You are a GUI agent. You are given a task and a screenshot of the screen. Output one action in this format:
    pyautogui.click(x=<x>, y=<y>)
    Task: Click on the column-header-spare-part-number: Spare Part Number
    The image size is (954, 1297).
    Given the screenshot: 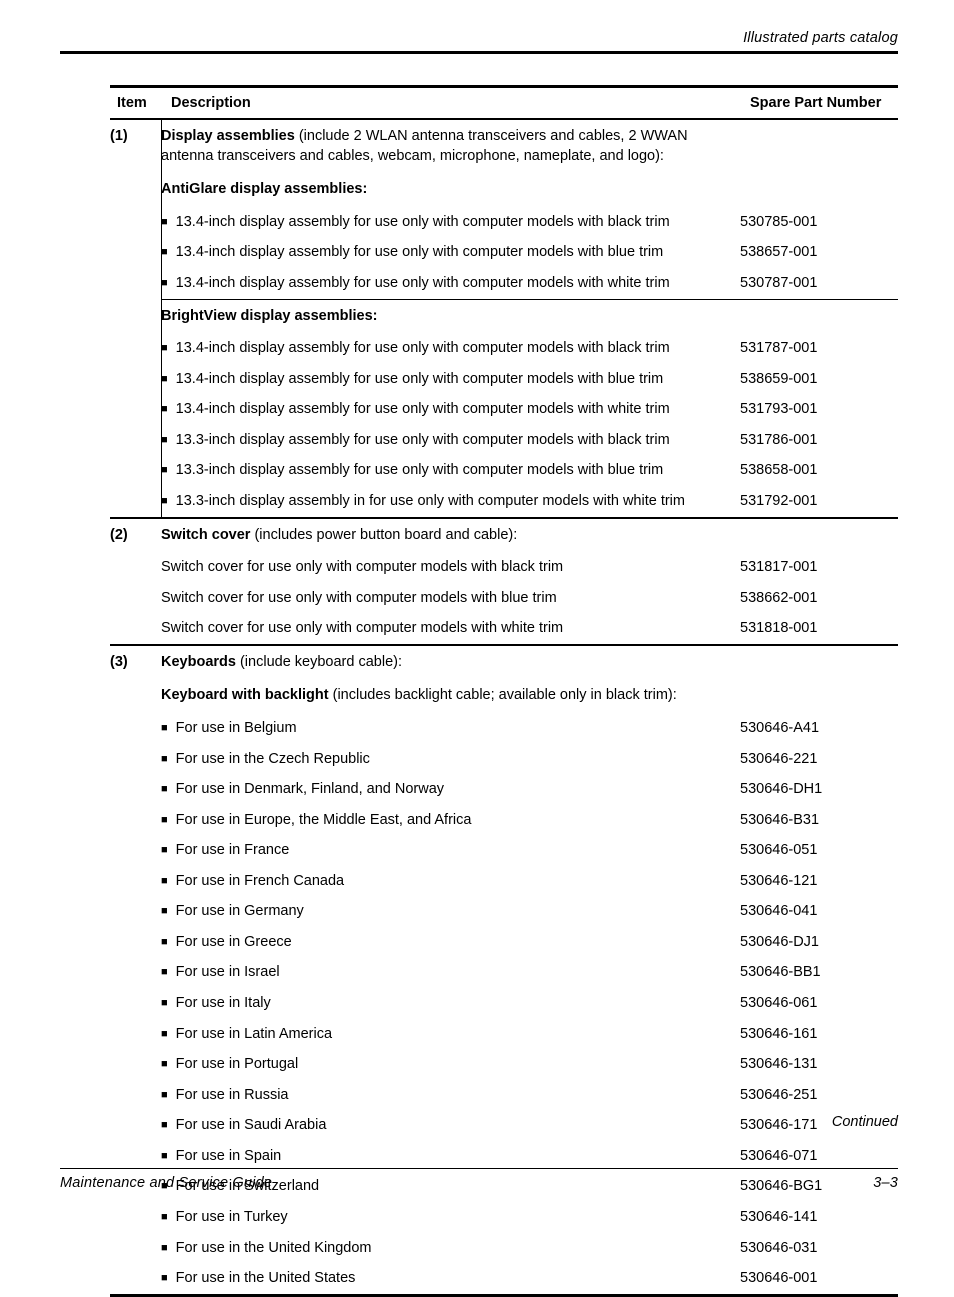 What is the action you would take?
    pyautogui.click(x=816, y=102)
    